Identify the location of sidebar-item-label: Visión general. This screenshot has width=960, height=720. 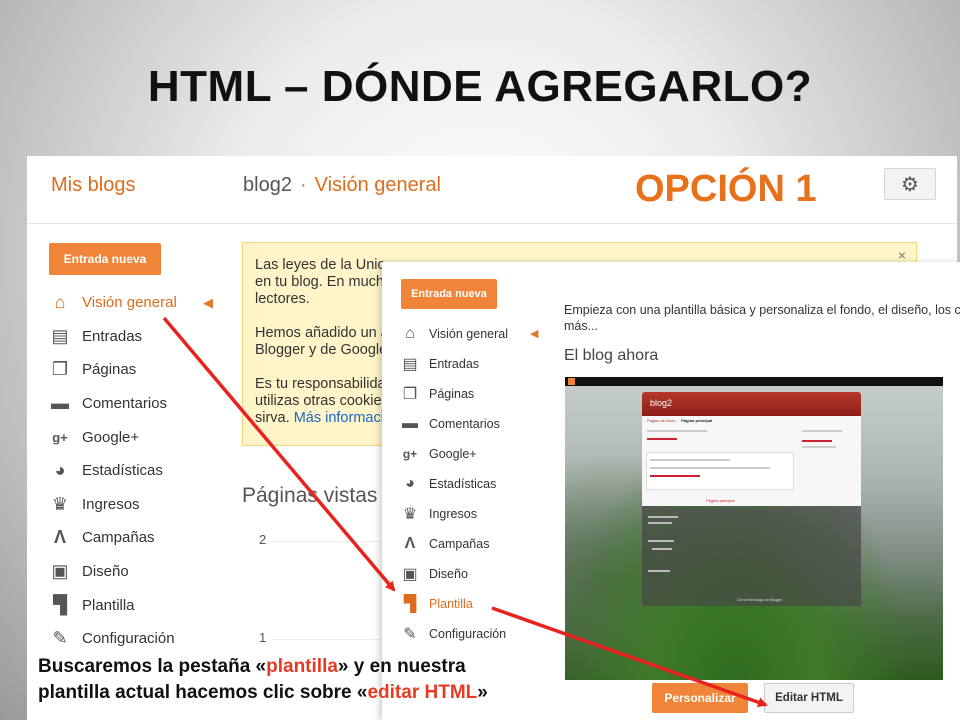
(129, 303).